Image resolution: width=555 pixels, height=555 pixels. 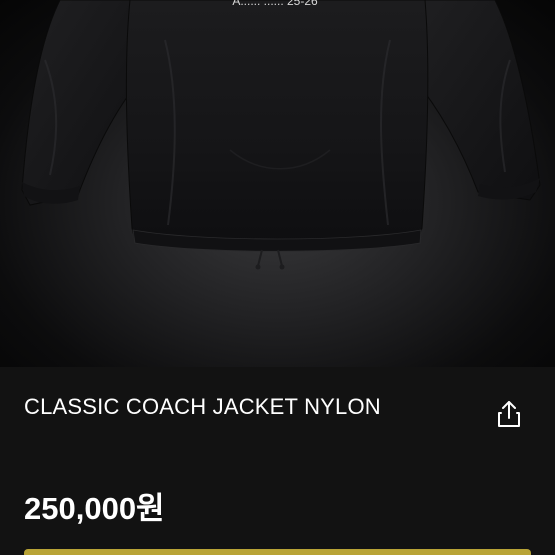 What do you see at coordinates (277, 552) in the screenshot?
I see `action-button-bar` at bounding box center [277, 552].